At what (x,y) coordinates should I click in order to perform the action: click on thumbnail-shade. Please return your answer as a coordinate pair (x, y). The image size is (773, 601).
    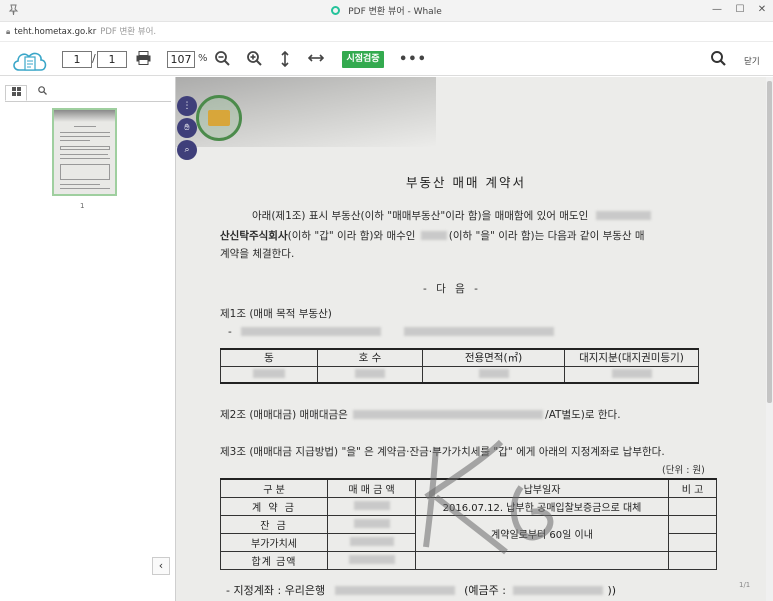
    Looking at the image, I should click on (84, 116).